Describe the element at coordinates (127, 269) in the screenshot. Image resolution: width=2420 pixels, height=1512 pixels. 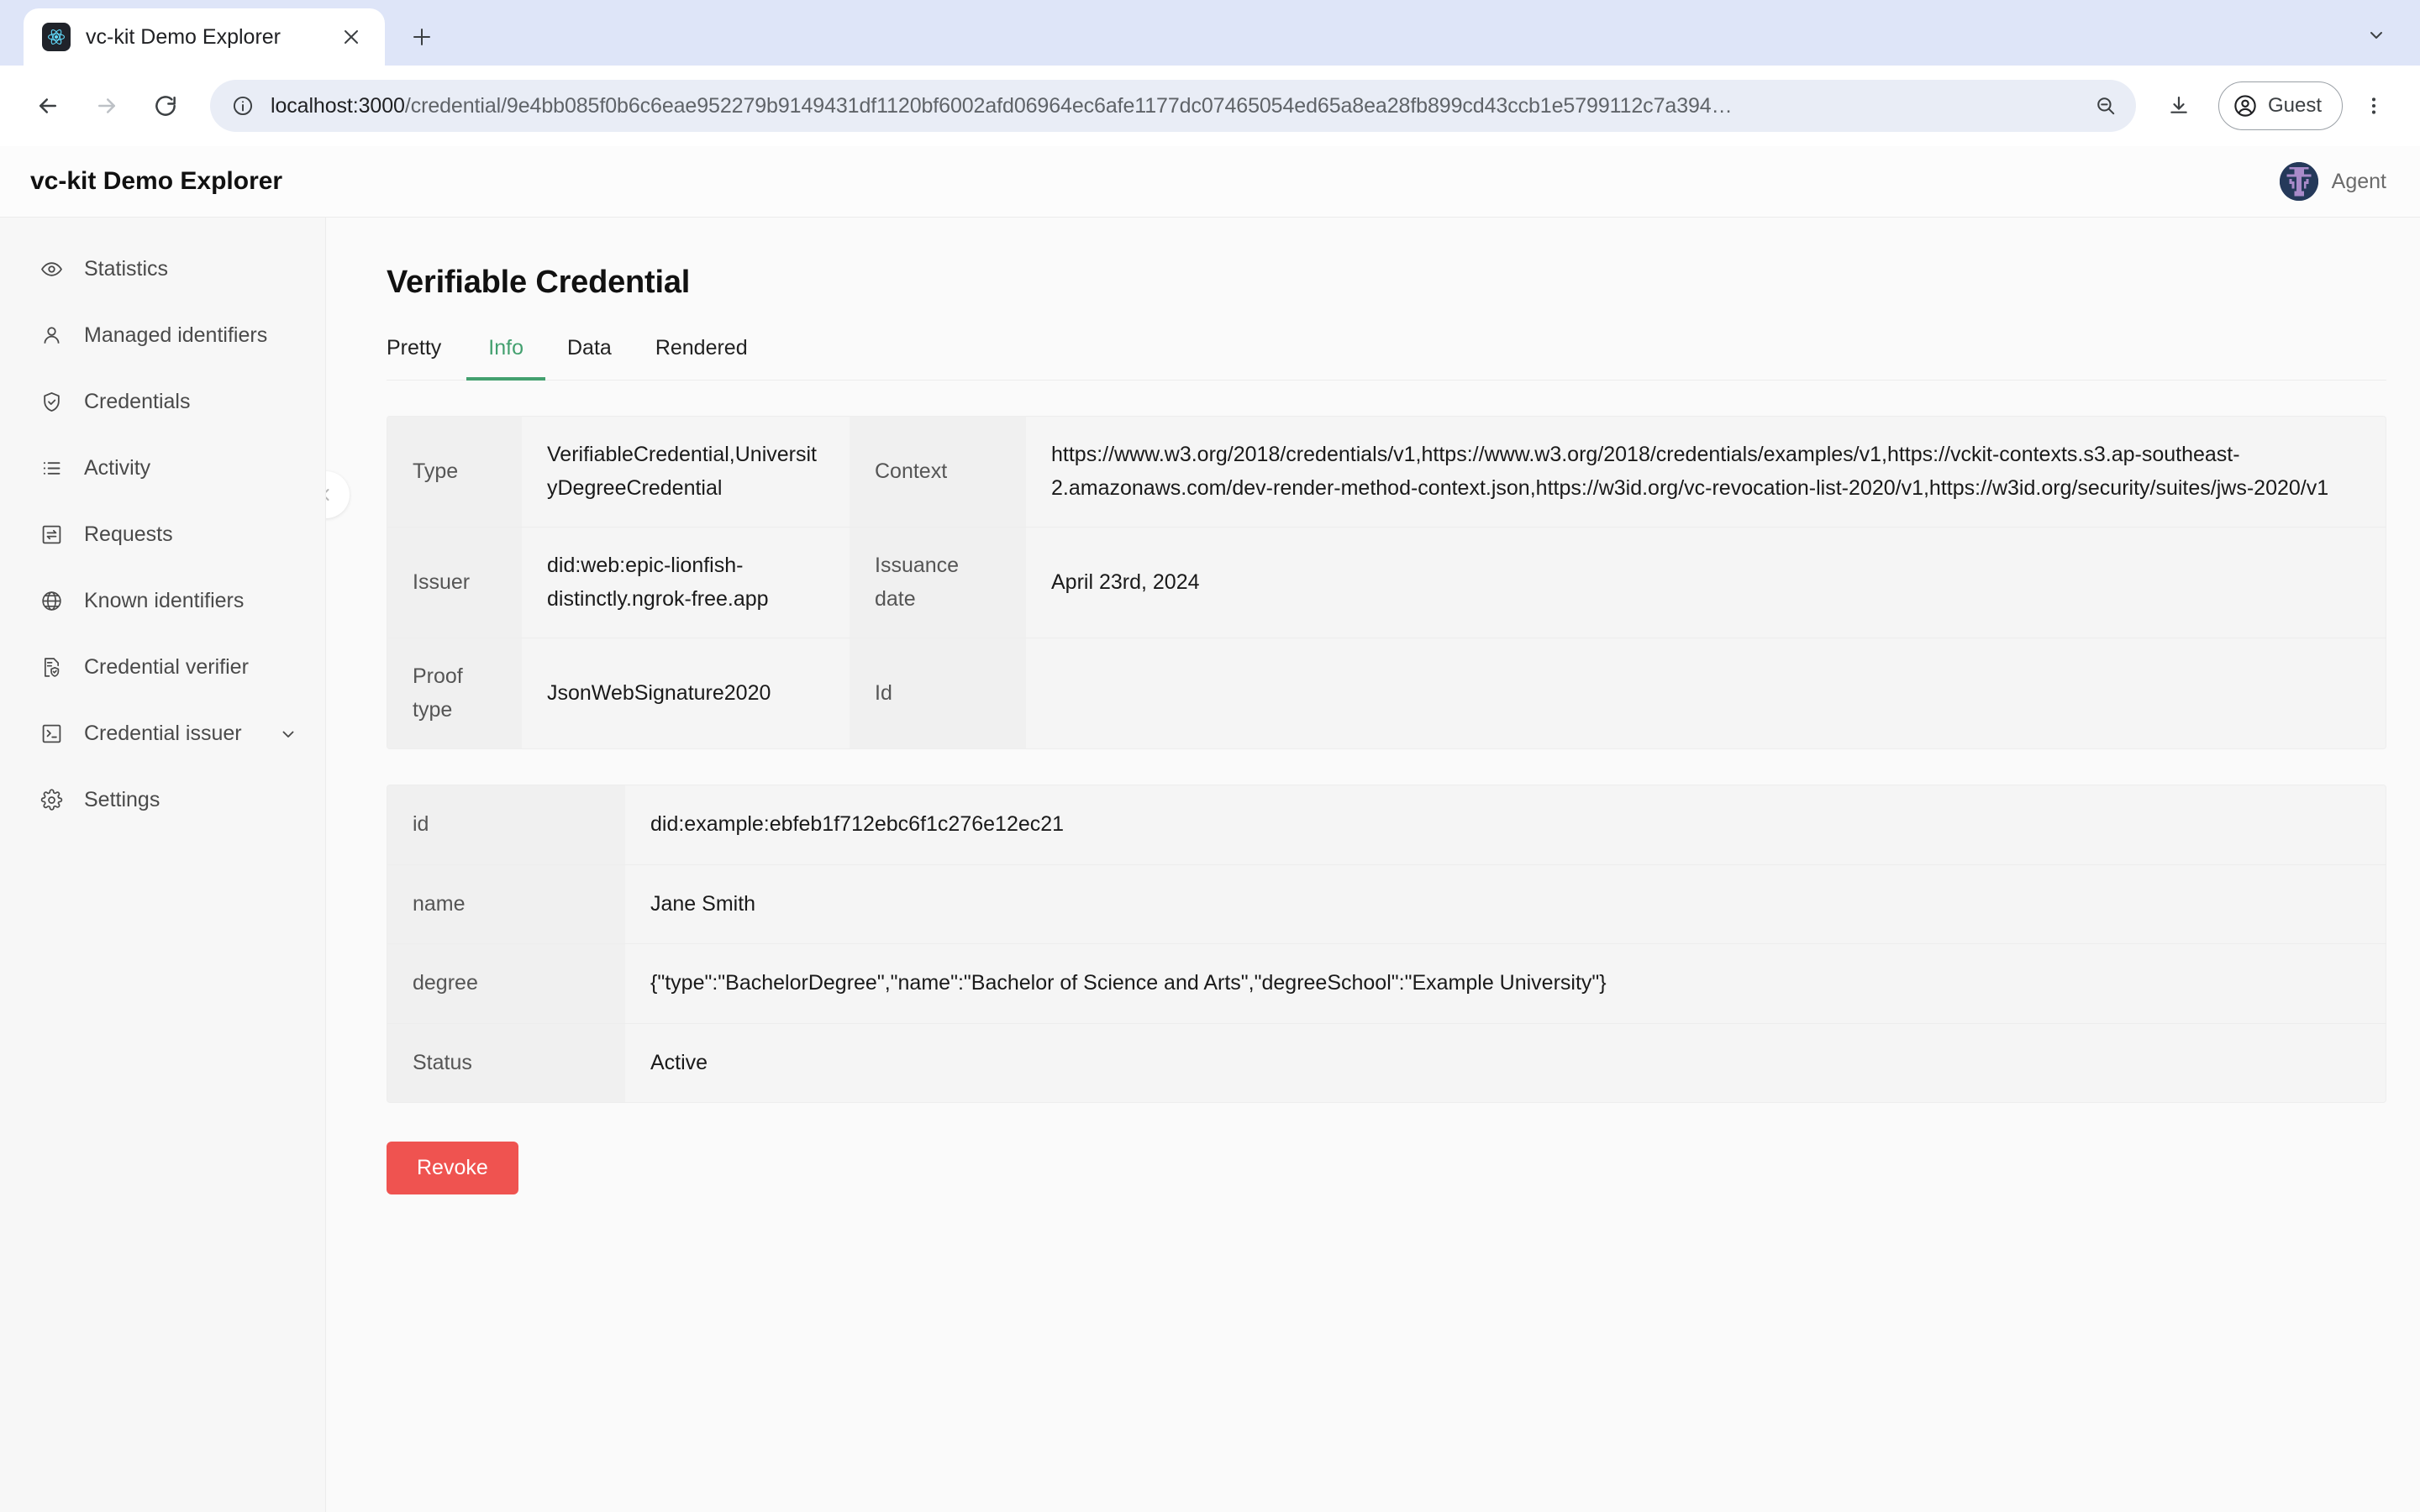
I see `sidebar-item-label: Statistics` at that location.